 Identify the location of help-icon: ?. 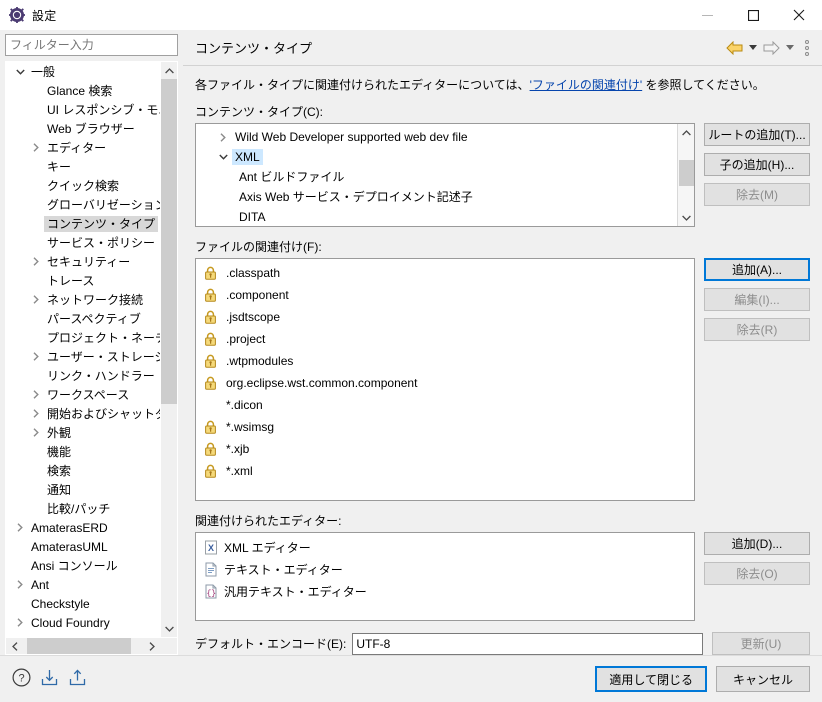
(21, 679).